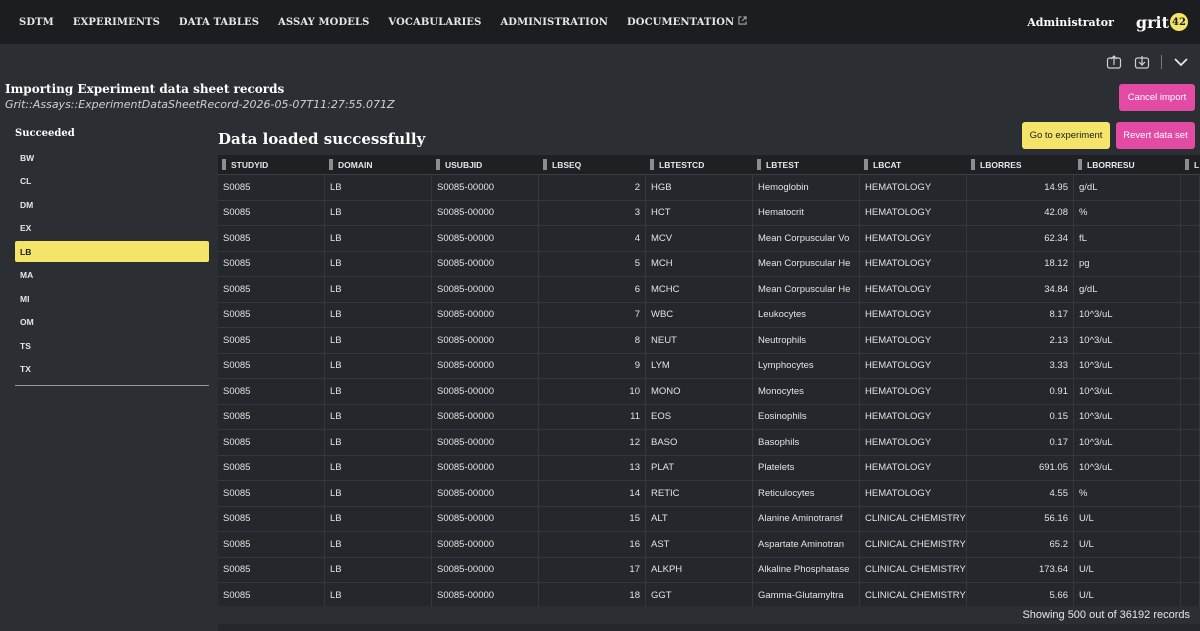 This screenshot has height=631, width=1200. I want to click on table-cell-lborres: 65.2, so click(1020, 544).